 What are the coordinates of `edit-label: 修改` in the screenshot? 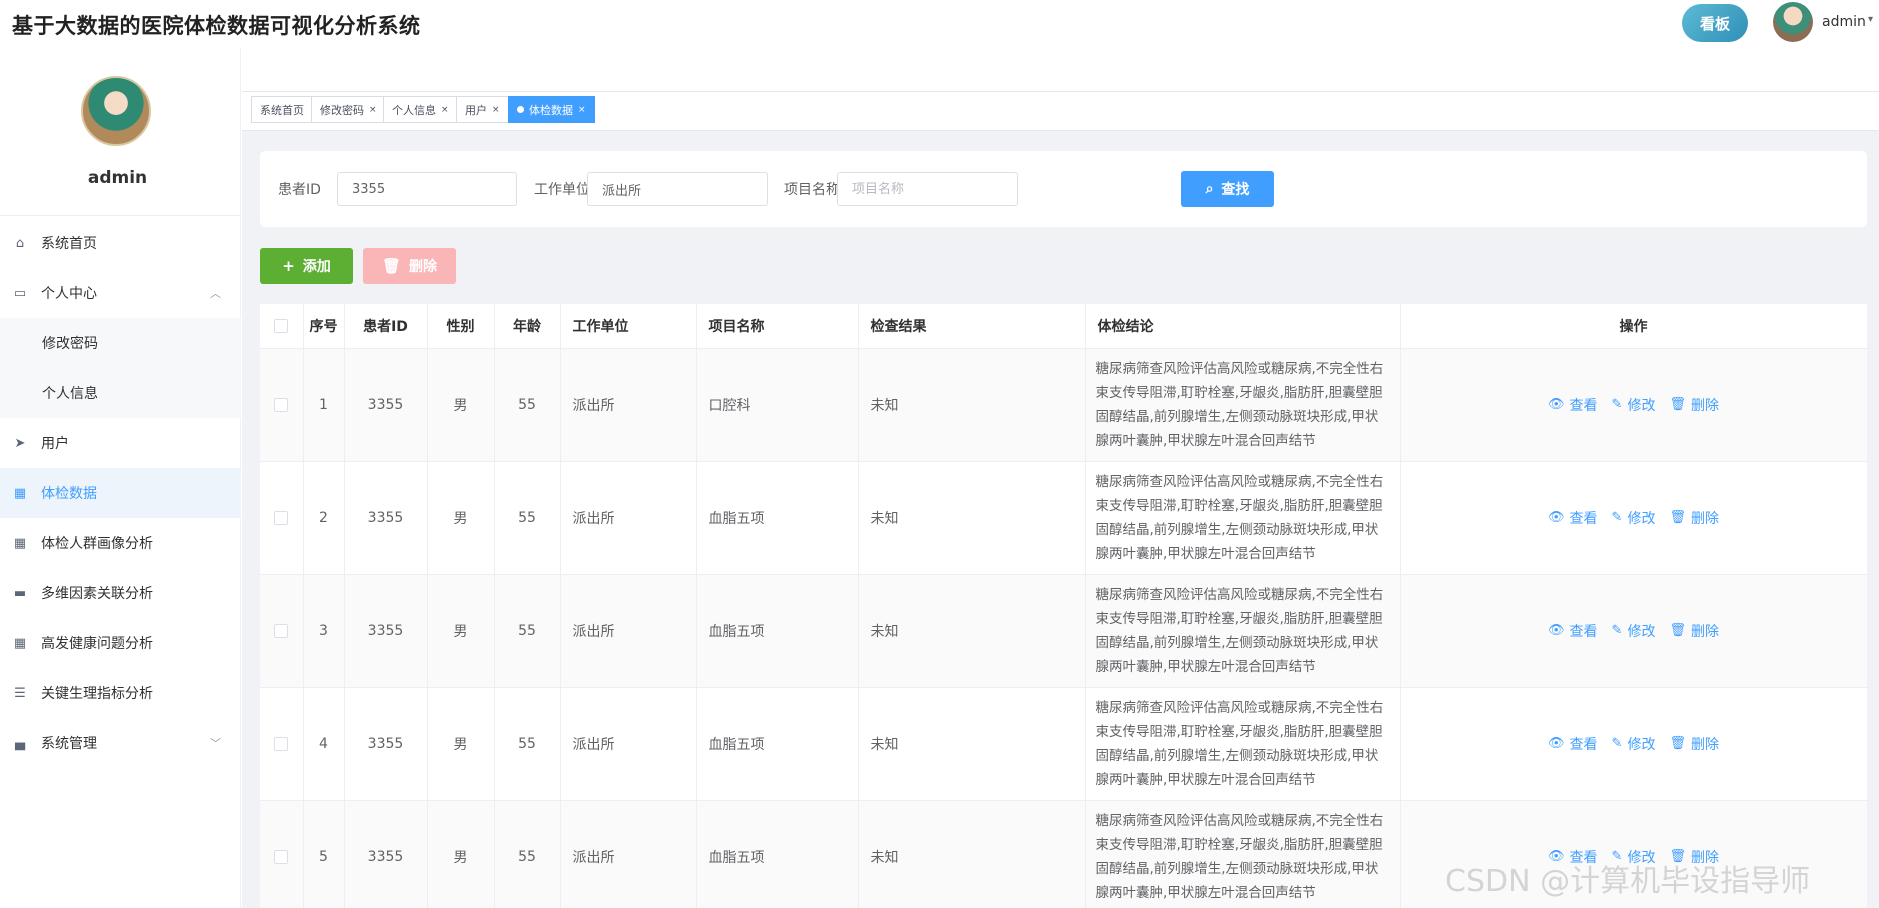 It's located at (1641, 631).